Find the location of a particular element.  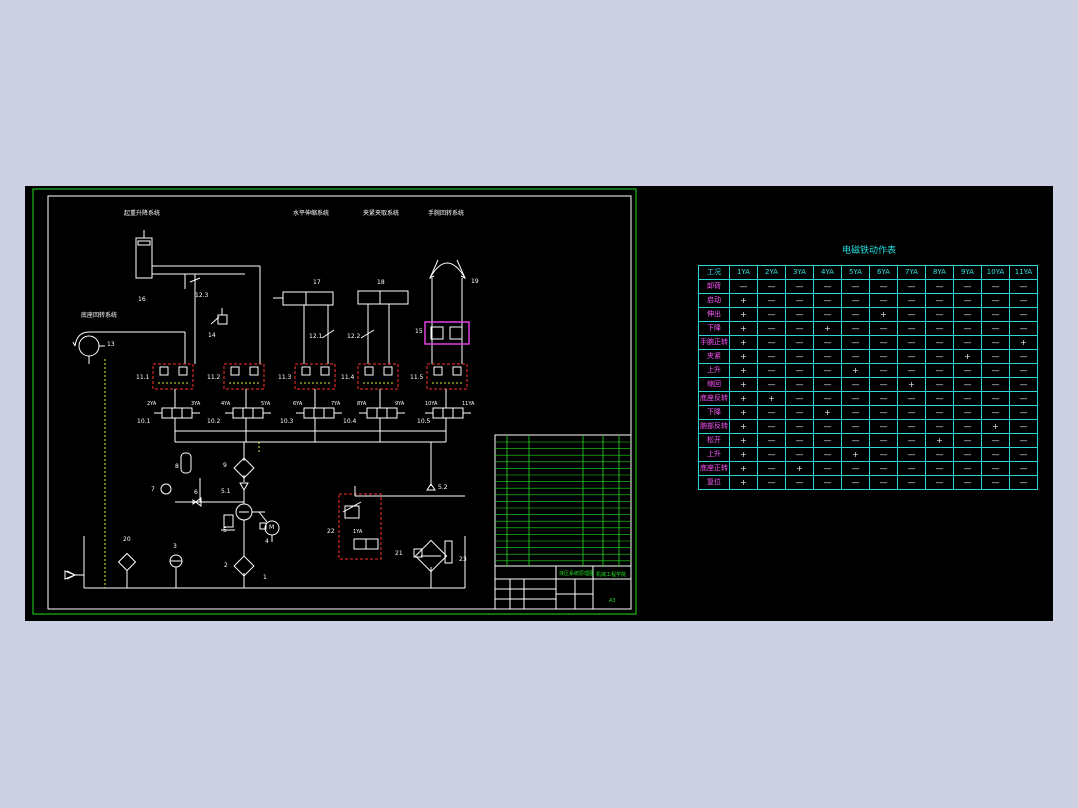

label-10-3: 10.3 is located at coordinates (287, 421).